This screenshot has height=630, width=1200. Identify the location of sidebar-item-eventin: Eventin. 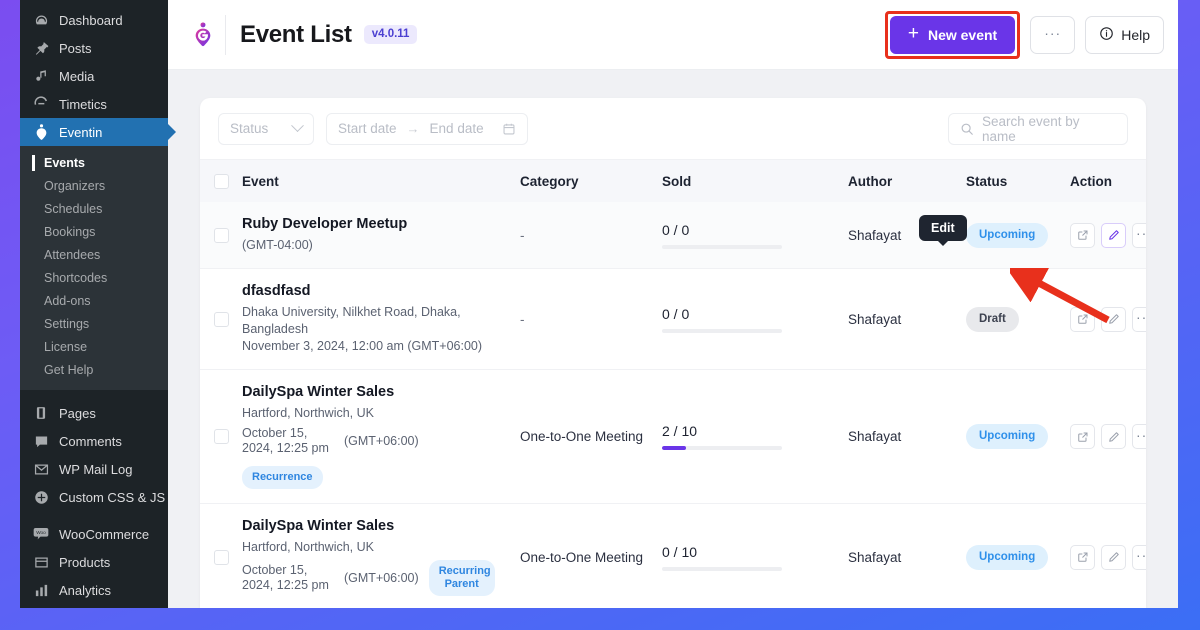
(94, 132).